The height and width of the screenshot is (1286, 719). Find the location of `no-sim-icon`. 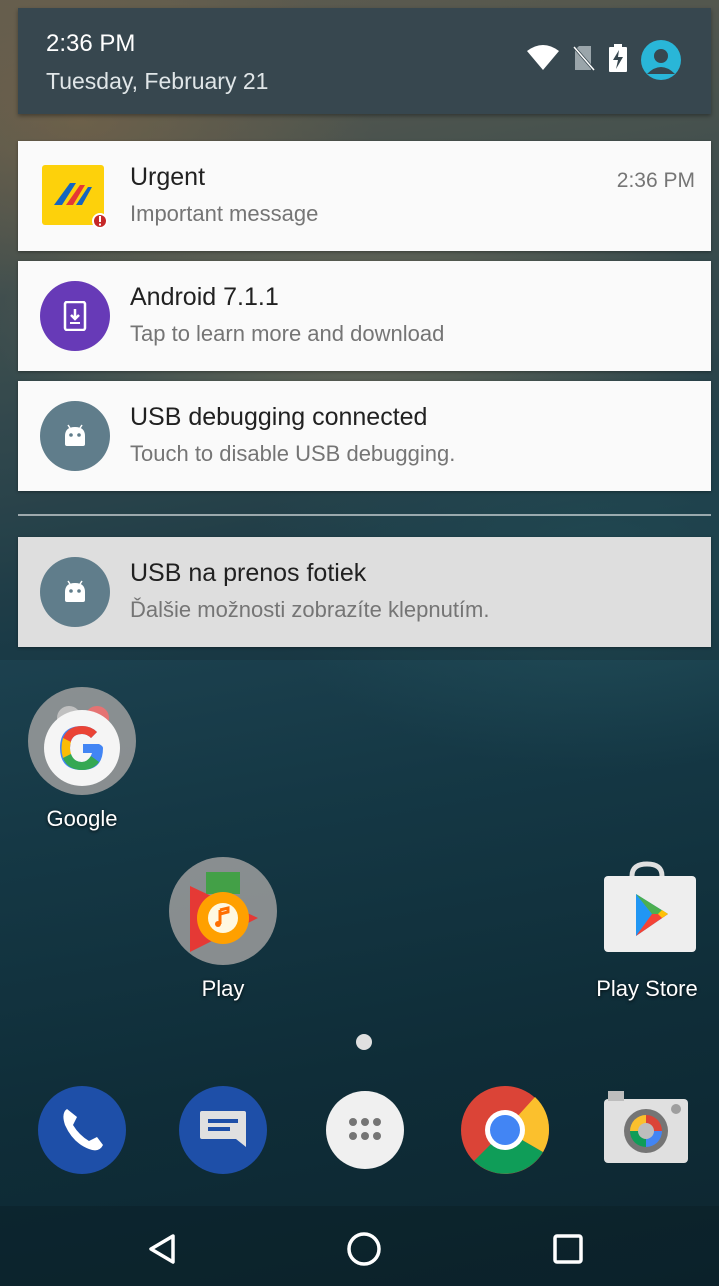

no-sim-icon is located at coordinates (584, 60).